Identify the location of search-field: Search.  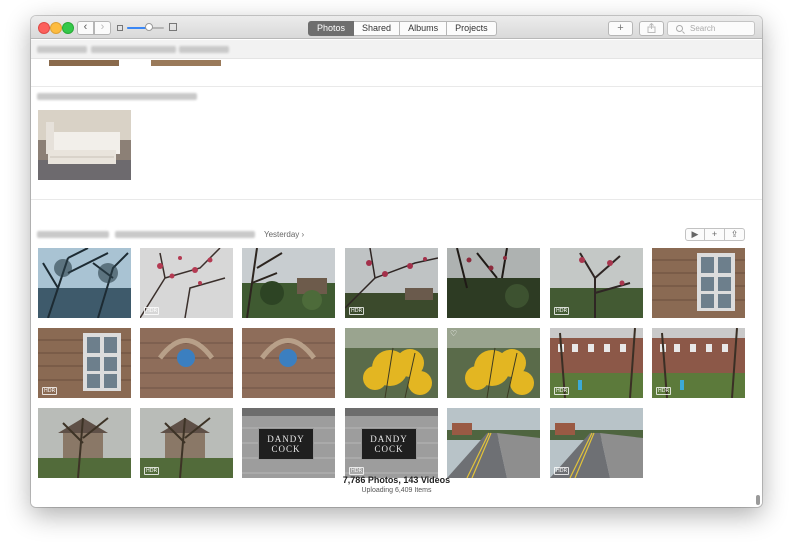
(711, 28).